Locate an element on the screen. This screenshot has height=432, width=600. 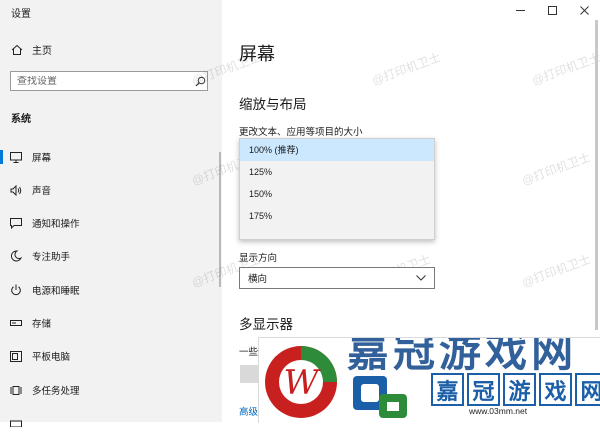
logo-url: www.03mm.net is located at coordinates (498, 411).